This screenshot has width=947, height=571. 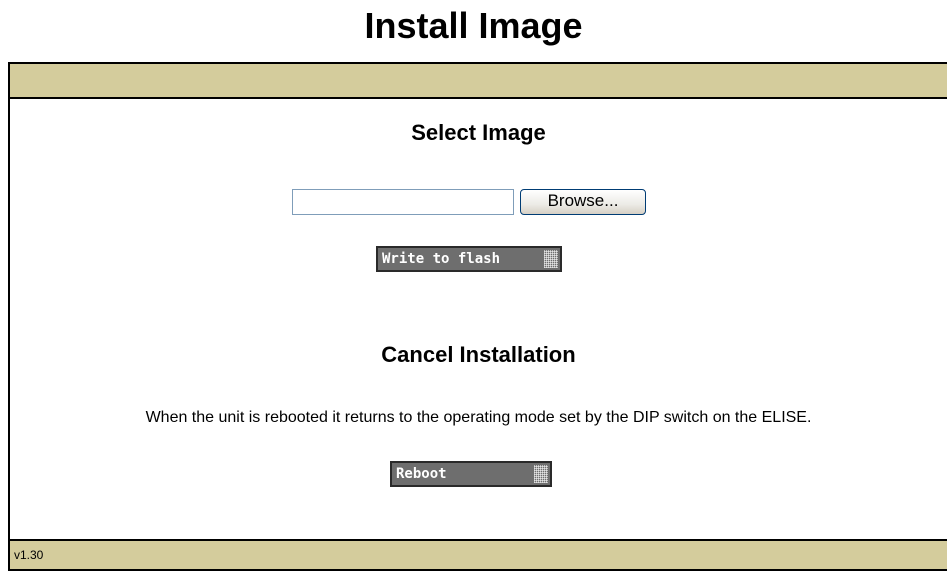 What do you see at coordinates (421, 474) in the screenshot?
I see `reboot-label: Reboot` at bounding box center [421, 474].